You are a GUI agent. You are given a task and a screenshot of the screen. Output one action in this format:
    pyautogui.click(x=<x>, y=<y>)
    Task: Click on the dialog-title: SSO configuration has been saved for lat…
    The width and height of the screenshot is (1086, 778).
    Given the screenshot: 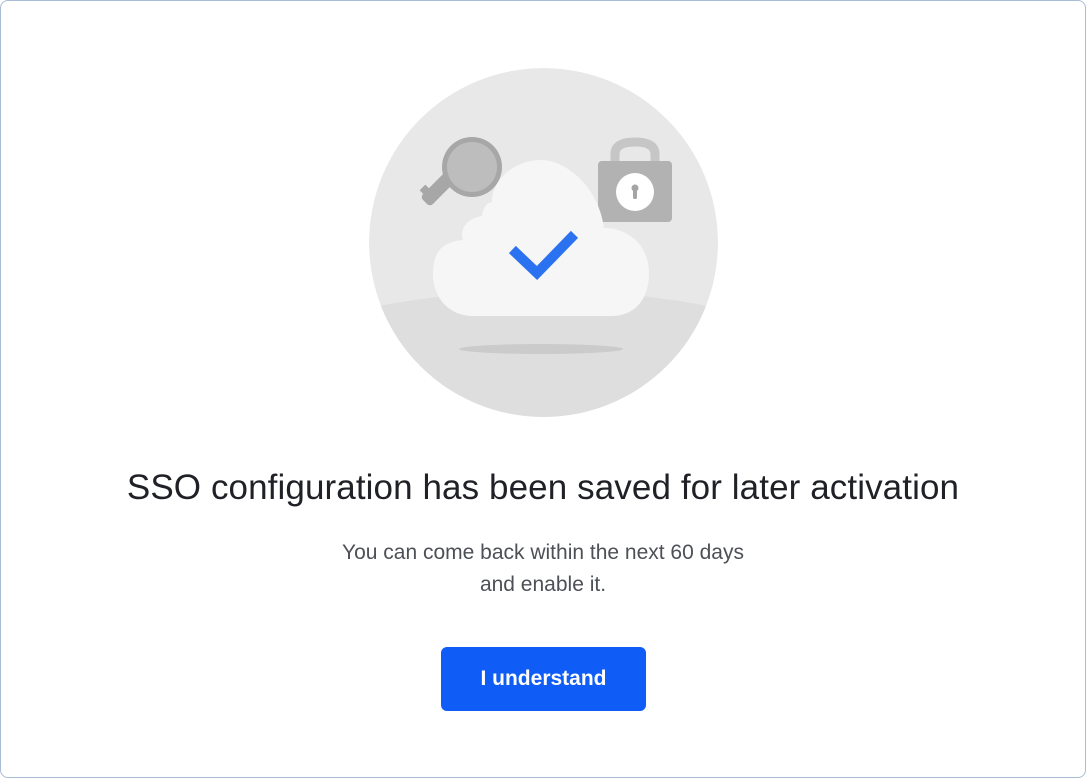 What is the action you would take?
    pyautogui.click(x=543, y=487)
    